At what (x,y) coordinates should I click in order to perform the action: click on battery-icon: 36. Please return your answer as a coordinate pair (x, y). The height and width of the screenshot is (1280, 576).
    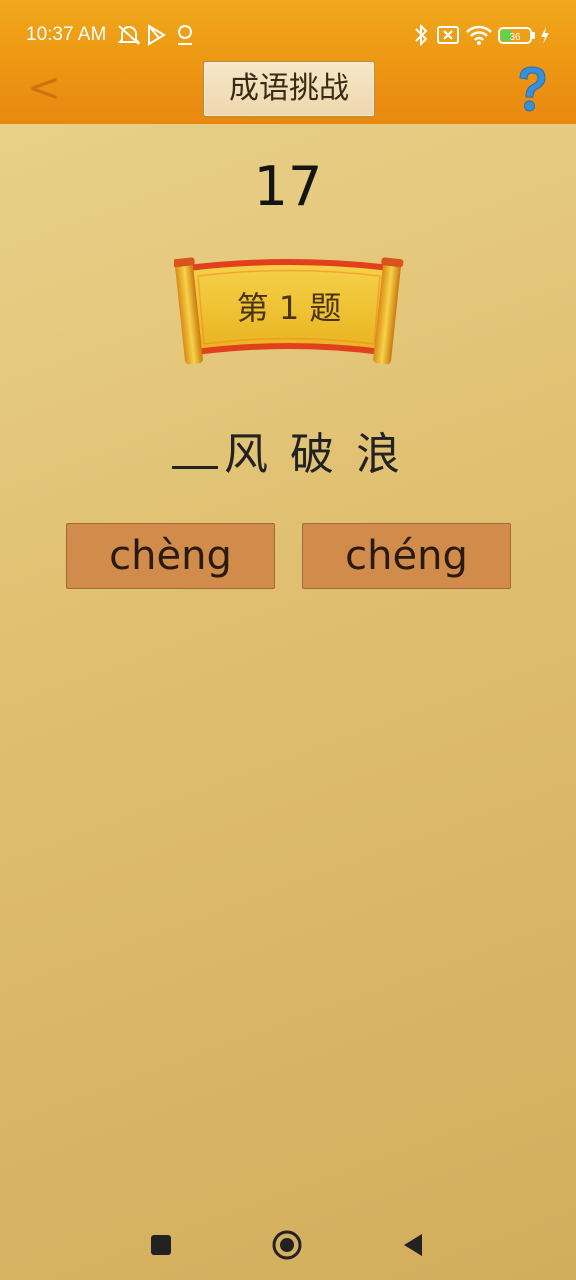
    Looking at the image, I should click on (516, 35).